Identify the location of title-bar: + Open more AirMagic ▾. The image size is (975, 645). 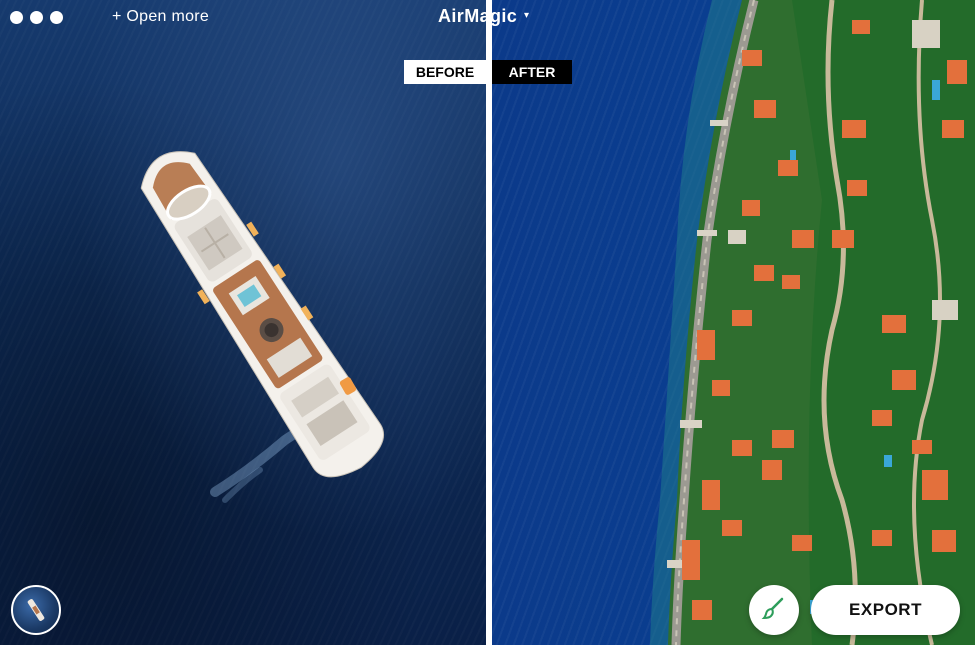
(487, 18).